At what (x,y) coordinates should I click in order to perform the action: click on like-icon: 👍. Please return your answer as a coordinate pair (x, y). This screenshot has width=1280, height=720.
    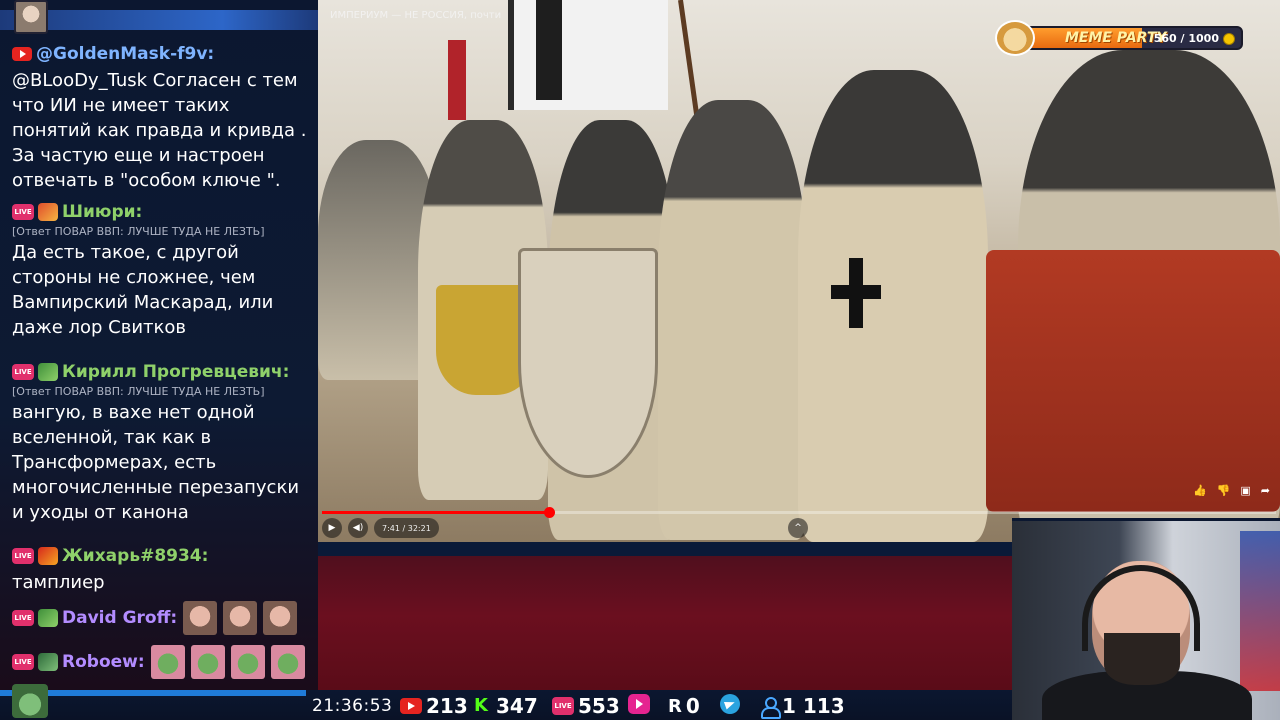
    Looking at the image, I should click on (1200, 490).